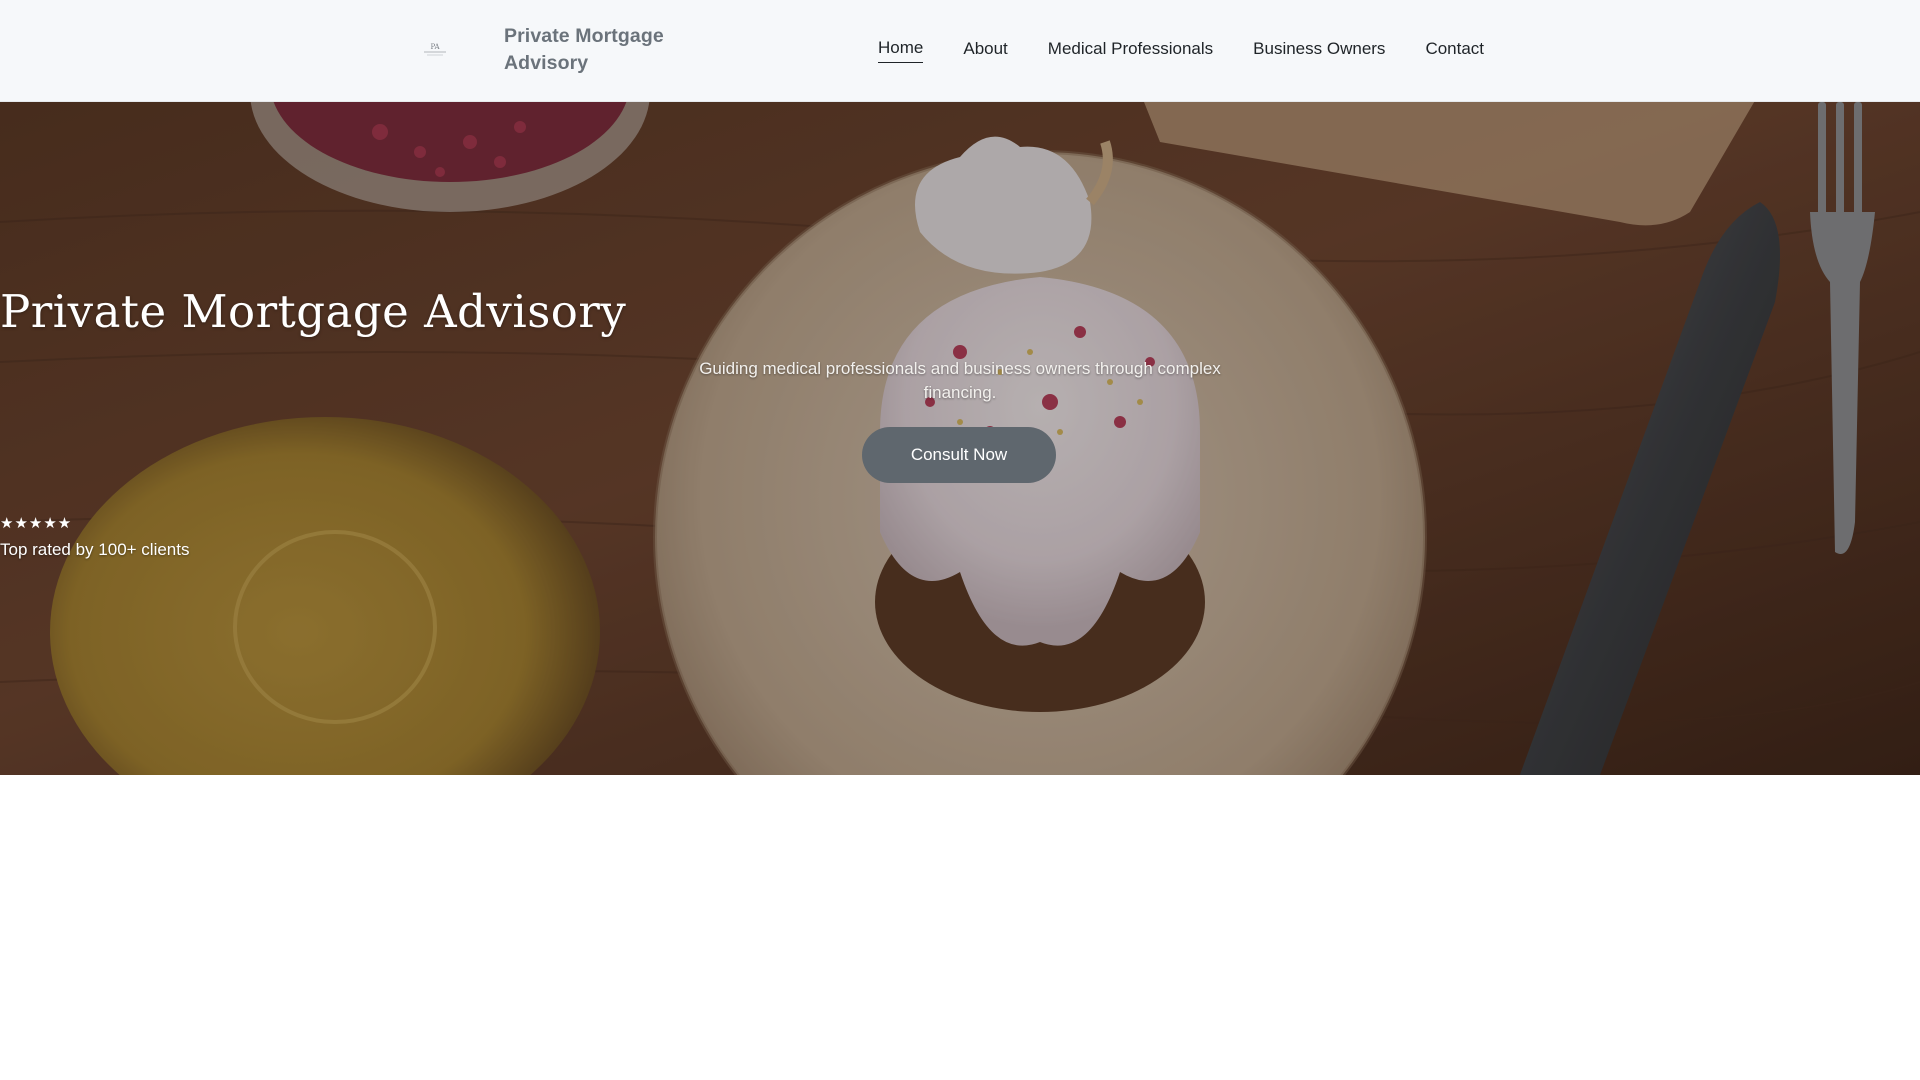 This screenshot has width=1920, height=1080. Describe the element at coordinates (1454, 51) in the screenshot. I see `nav-contact: Contact` at that location.